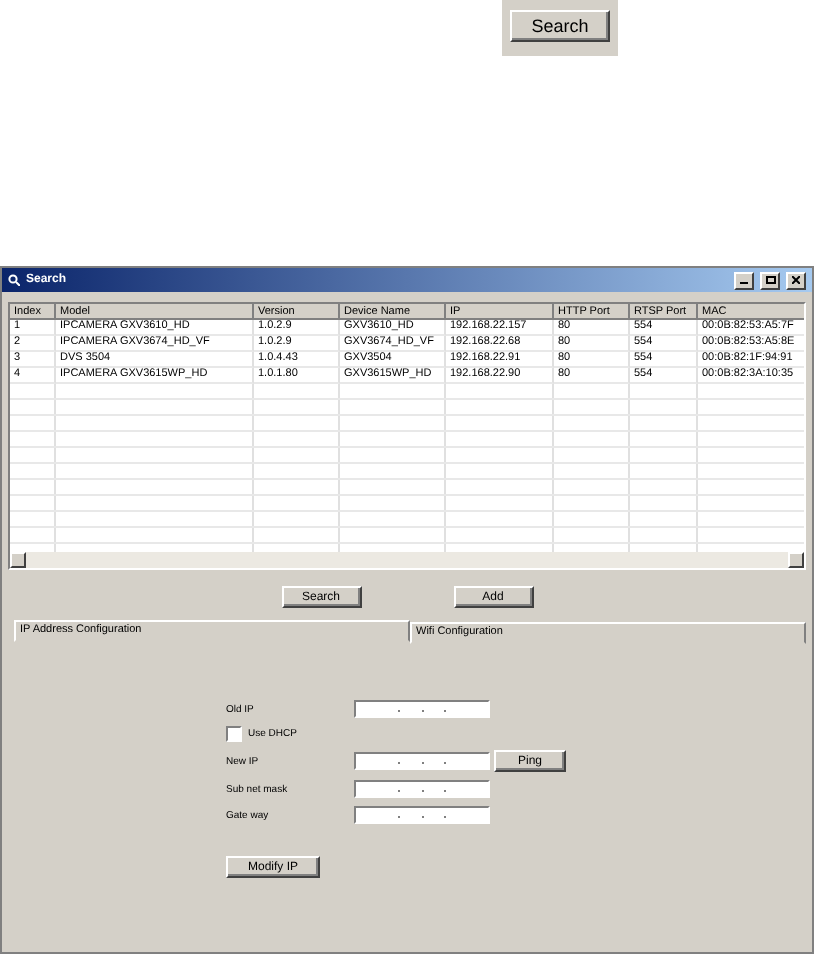 This screenshot has width=814, height=954. I want to click on close-button, so click(796, 280).